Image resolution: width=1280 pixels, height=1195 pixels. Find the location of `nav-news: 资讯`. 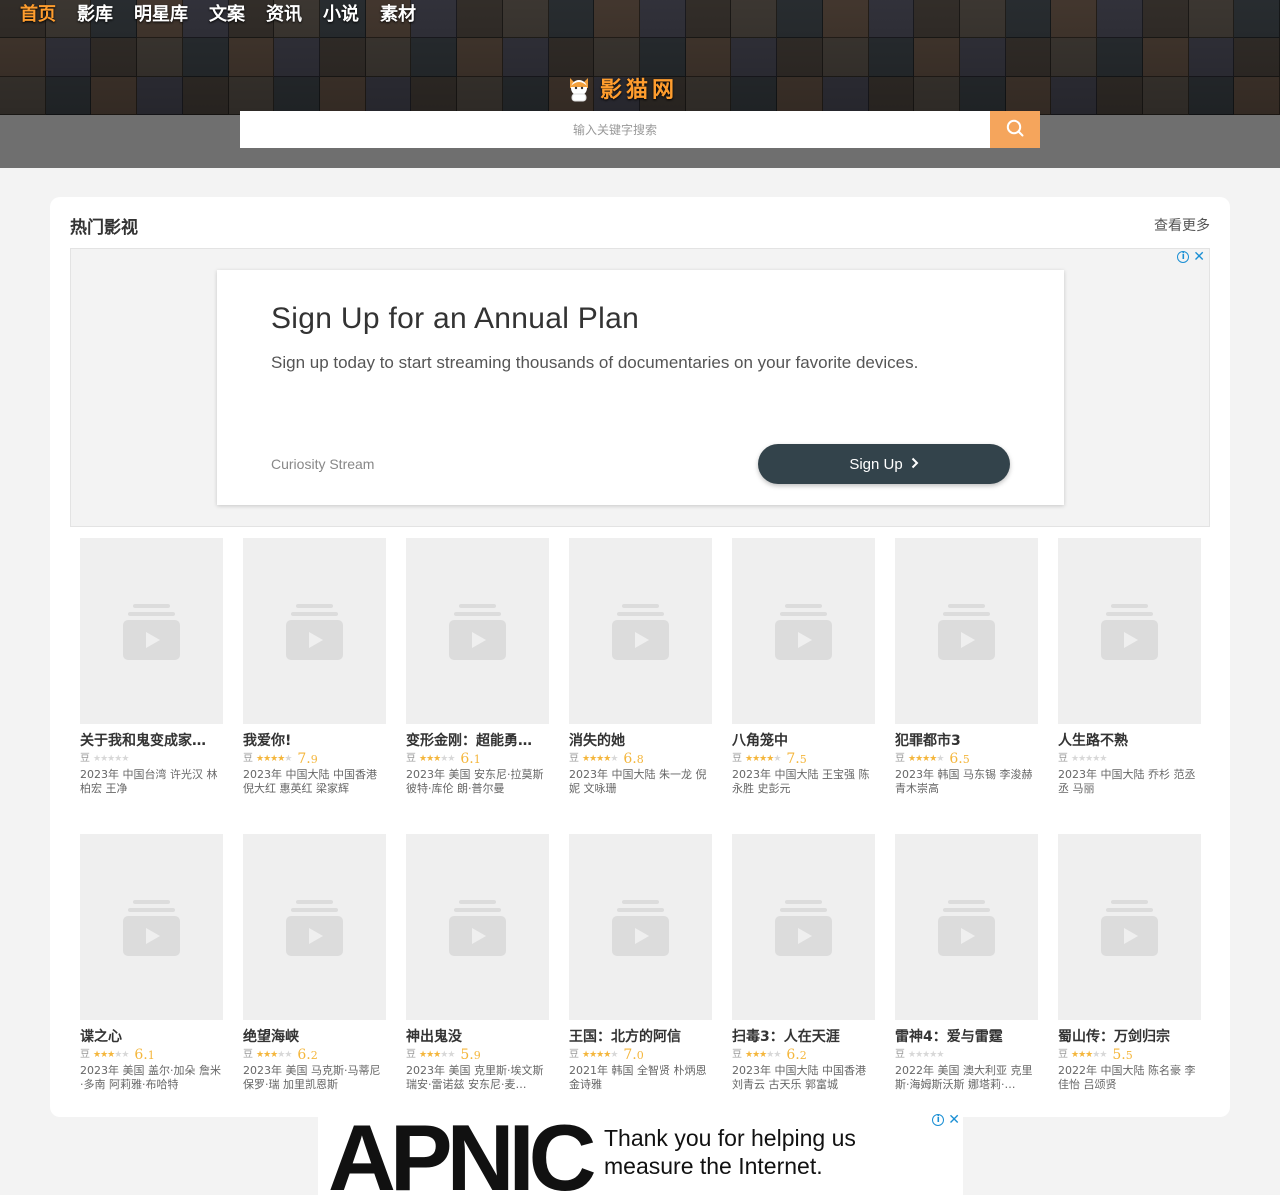

nav-news: 资讯 is located at coordinates (284, 15).